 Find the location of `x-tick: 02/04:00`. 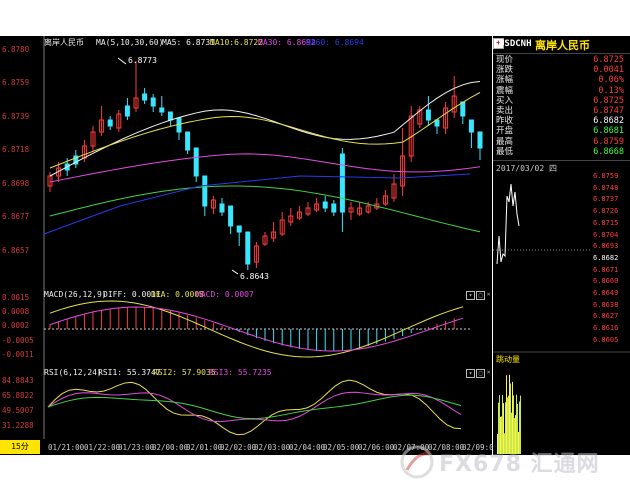

x-tick: 02/04:00 is located at coordinates (307, 447).